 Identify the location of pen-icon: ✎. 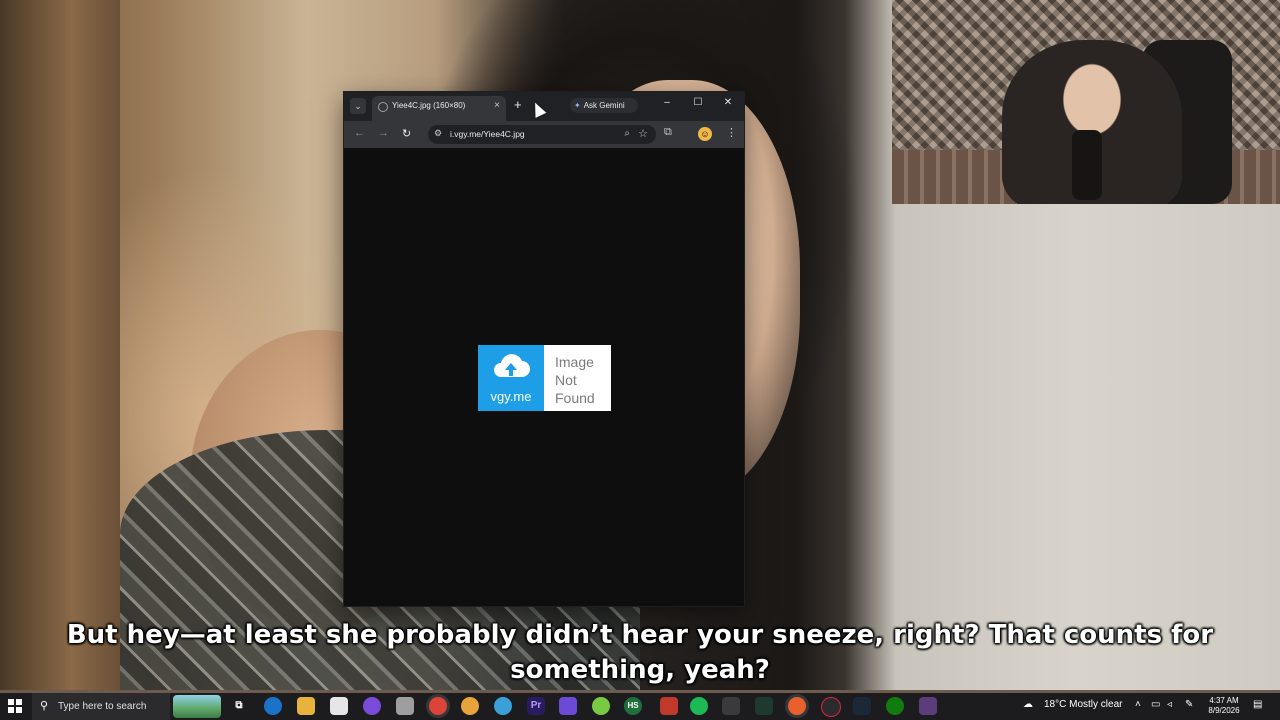
(1189, 704).